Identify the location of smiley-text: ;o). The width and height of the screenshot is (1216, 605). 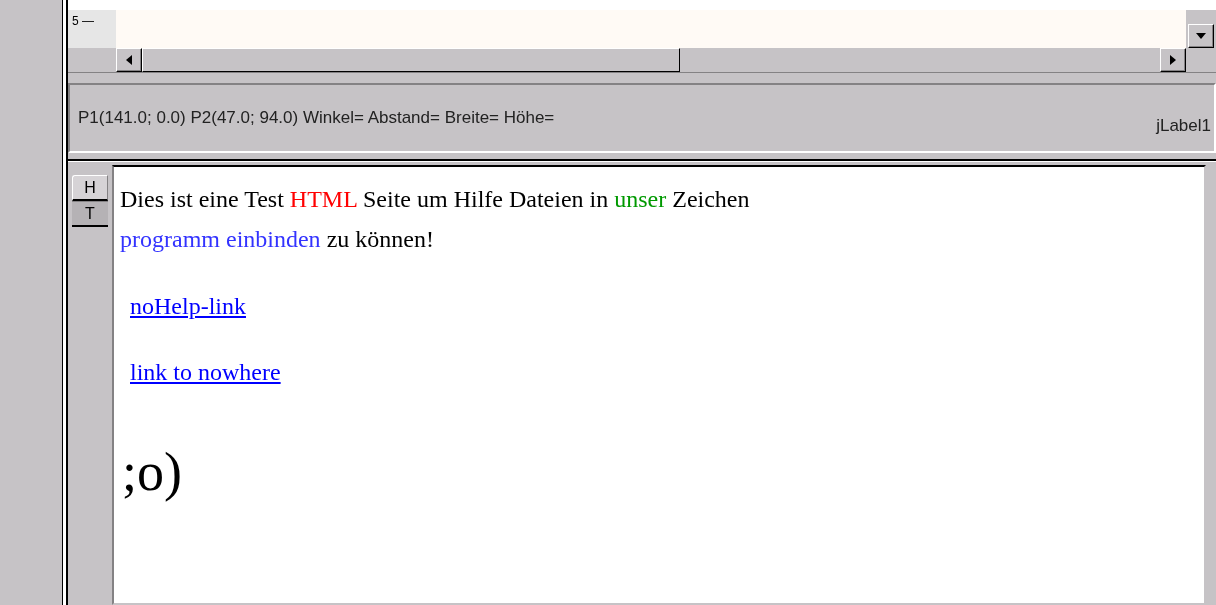
(152, 472).